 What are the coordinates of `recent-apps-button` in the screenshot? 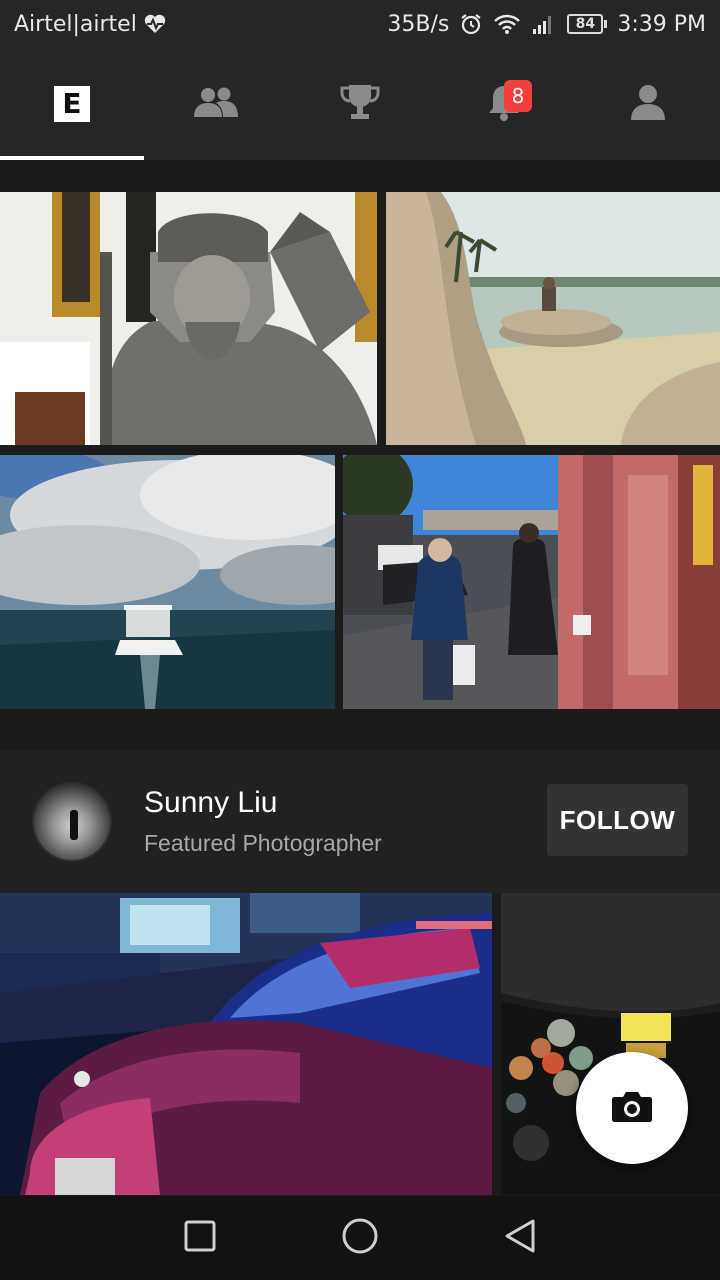 It's located at (200, 1238).